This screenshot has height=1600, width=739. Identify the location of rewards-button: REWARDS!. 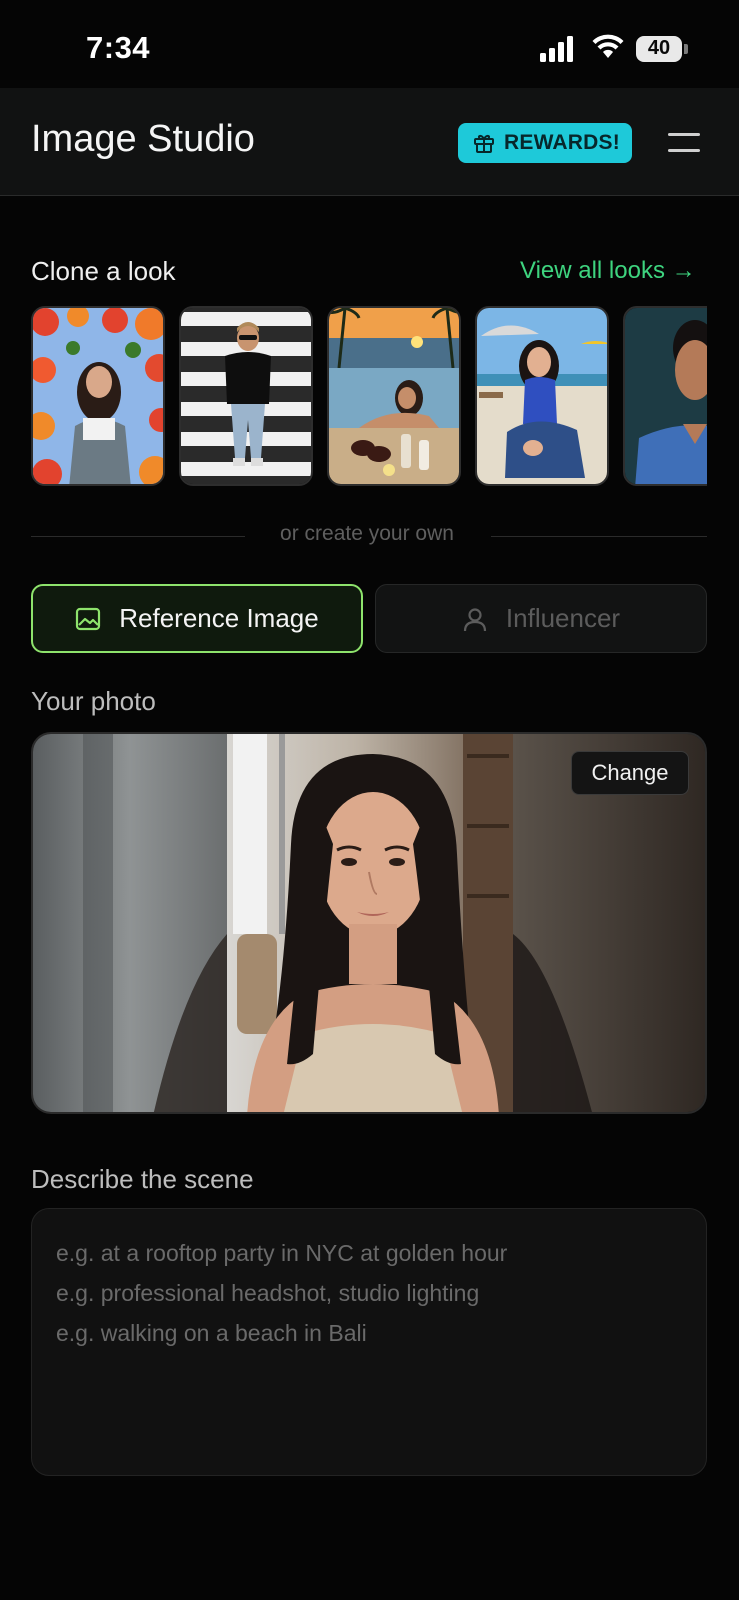
(545, 143).